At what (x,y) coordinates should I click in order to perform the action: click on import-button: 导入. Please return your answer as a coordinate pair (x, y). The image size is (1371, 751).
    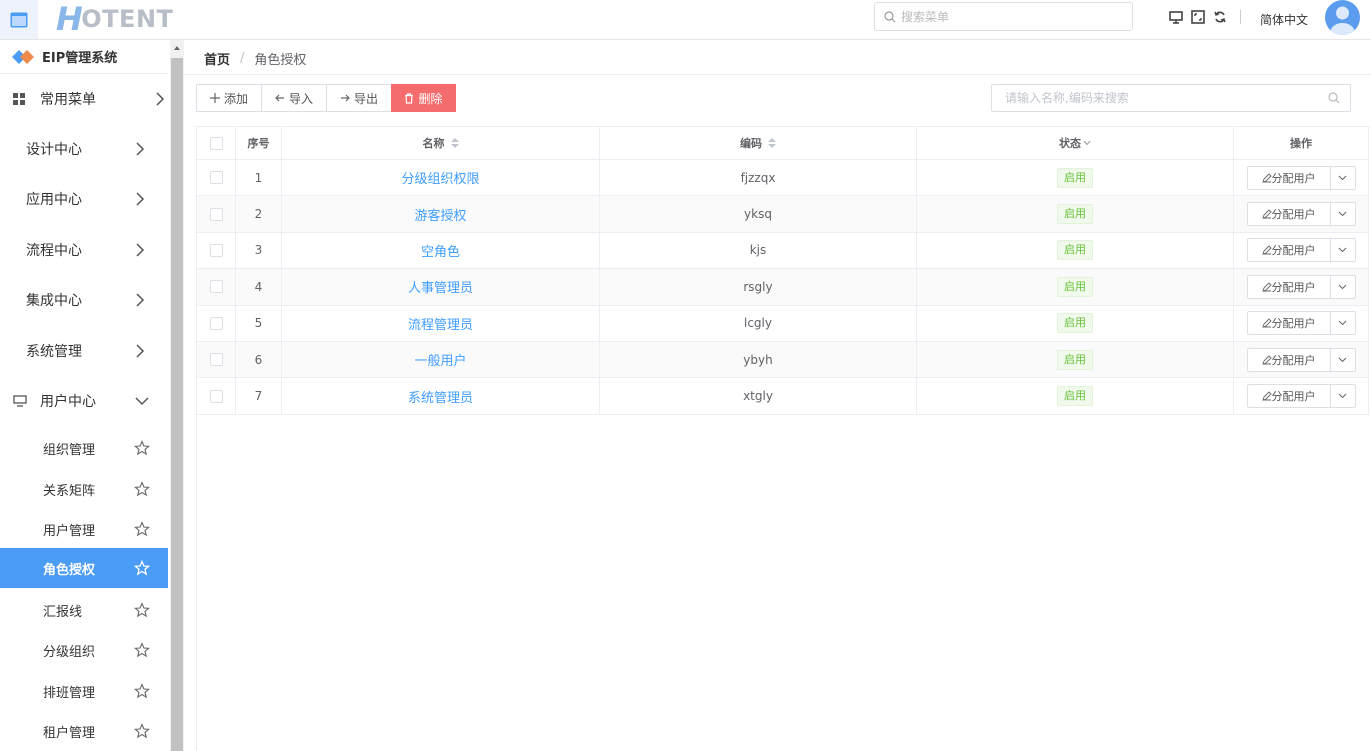
    Looking at the image, I should click on (294, 98).